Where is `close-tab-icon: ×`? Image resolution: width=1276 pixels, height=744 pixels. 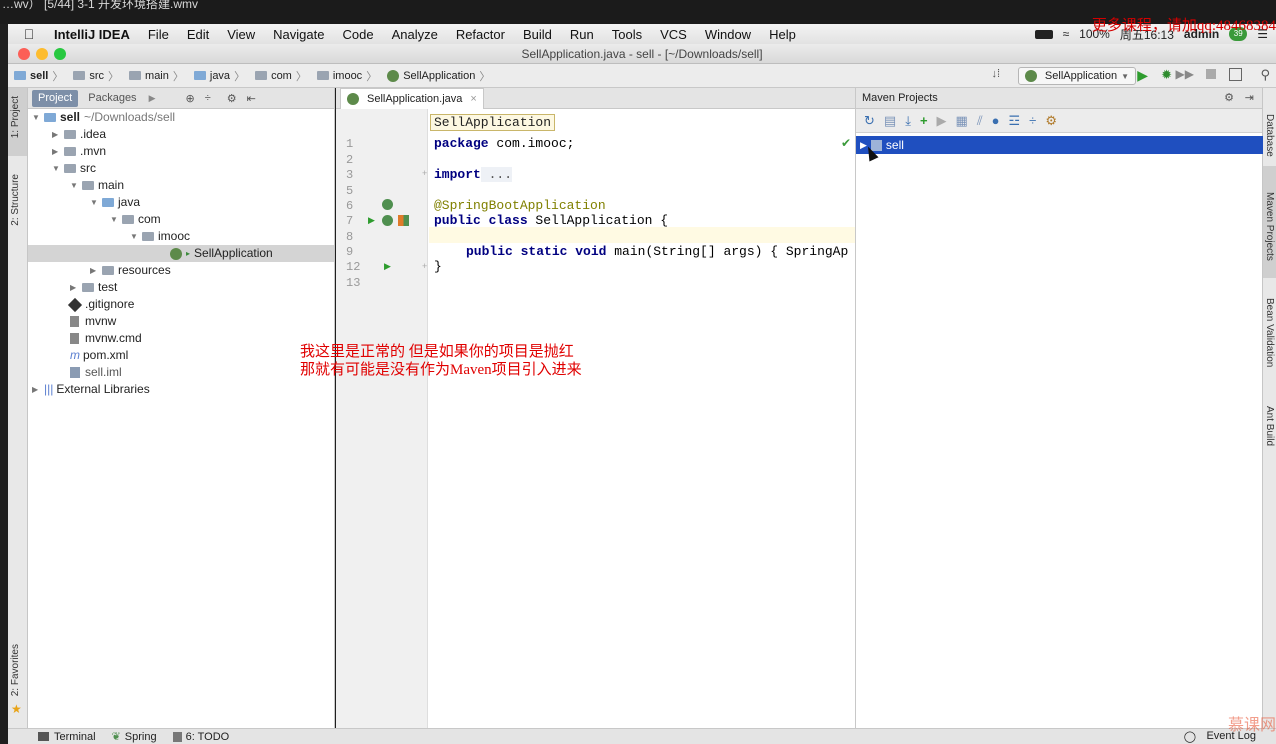 close-tab-icon: × is located at coordinates (473, 99).